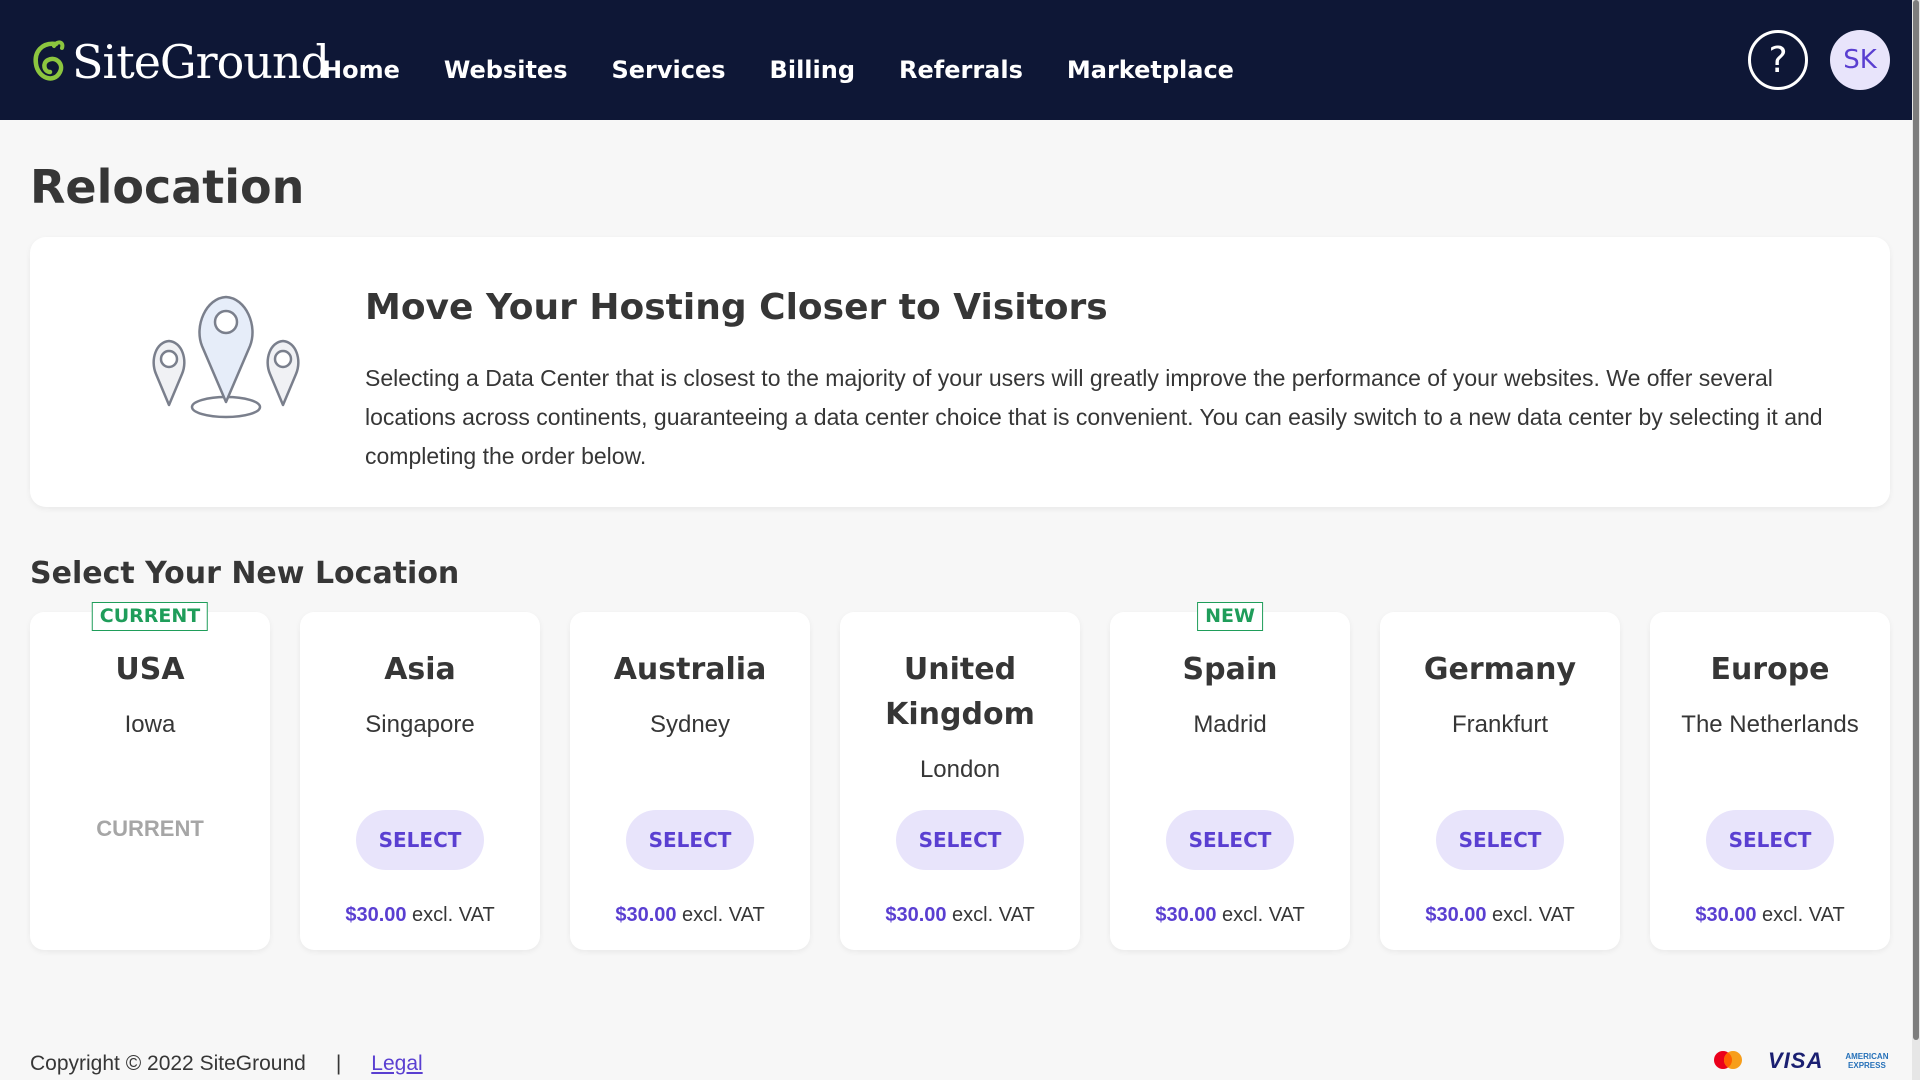 This screenshot has width=1920, height=1080. What do you see at coordinates (420, 840) in the screenshot?
I see `select-asia-button: SELECT` at bounding box center [420, 840].